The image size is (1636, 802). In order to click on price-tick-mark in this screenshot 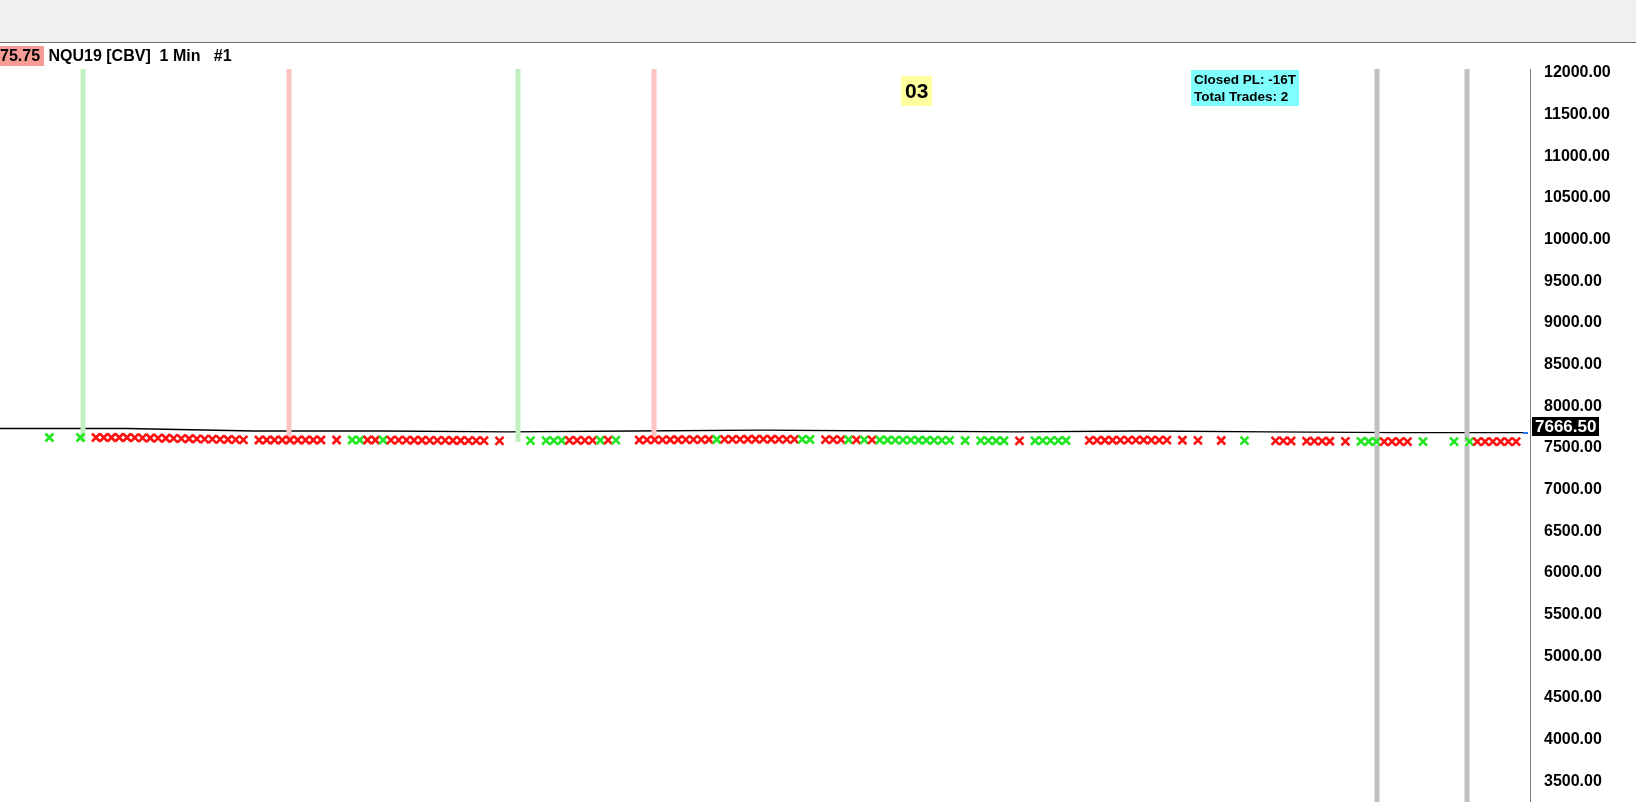, I will do `click(1525, 433)`.